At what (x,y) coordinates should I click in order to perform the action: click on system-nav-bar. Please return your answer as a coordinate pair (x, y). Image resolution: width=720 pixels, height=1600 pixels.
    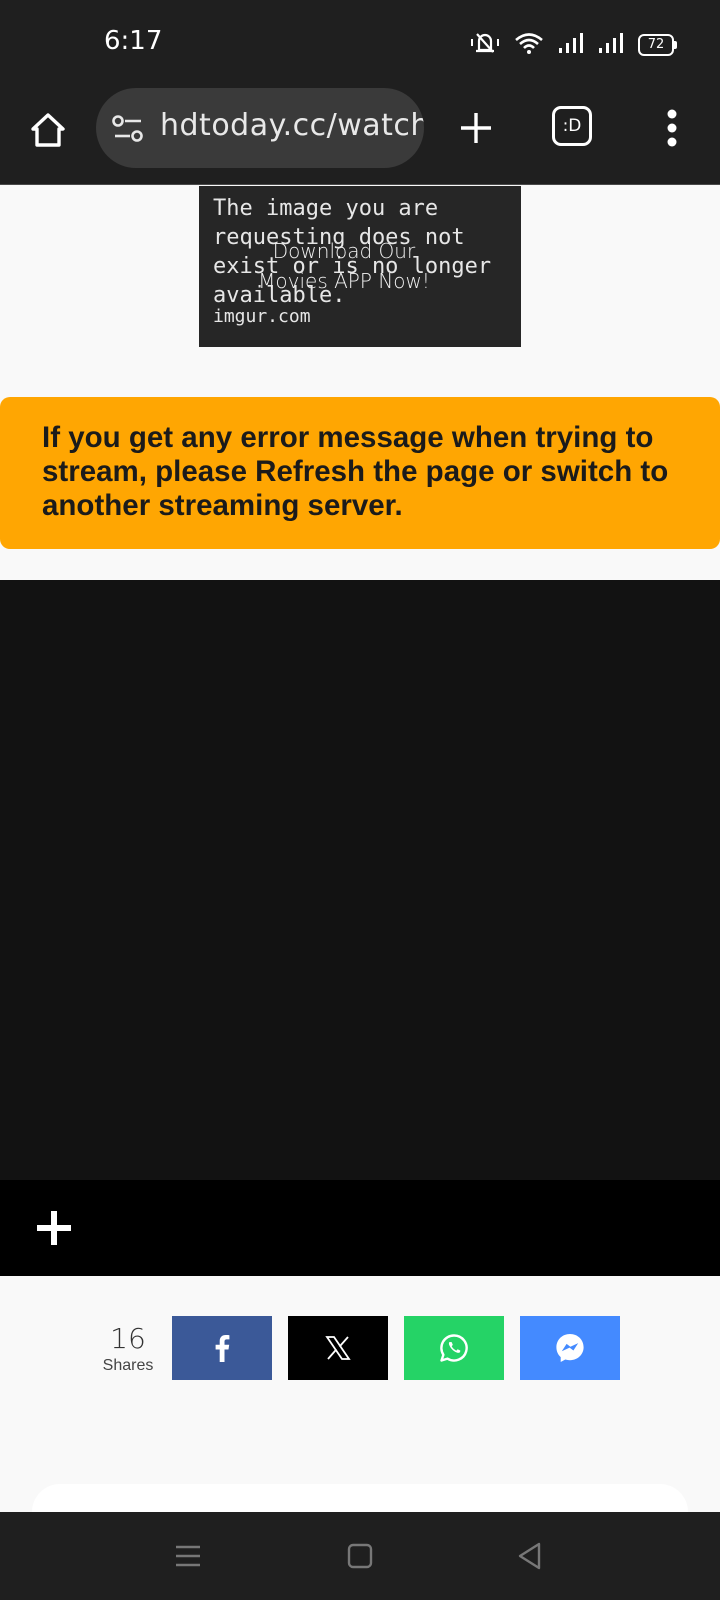
    Looking at the image, I should click on (360, 1556).